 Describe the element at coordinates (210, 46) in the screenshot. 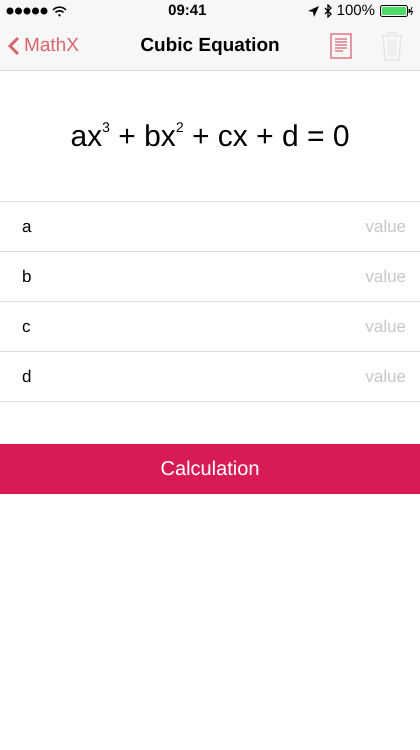

I see `nav-title: Cubic Equation` at that location.